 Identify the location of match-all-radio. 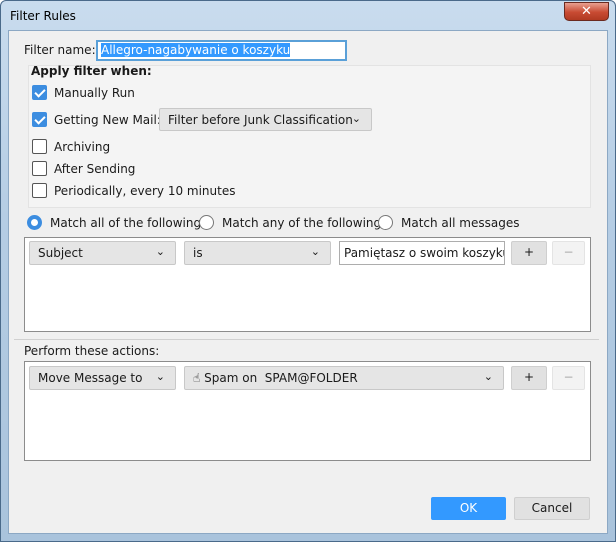
(34, 222).